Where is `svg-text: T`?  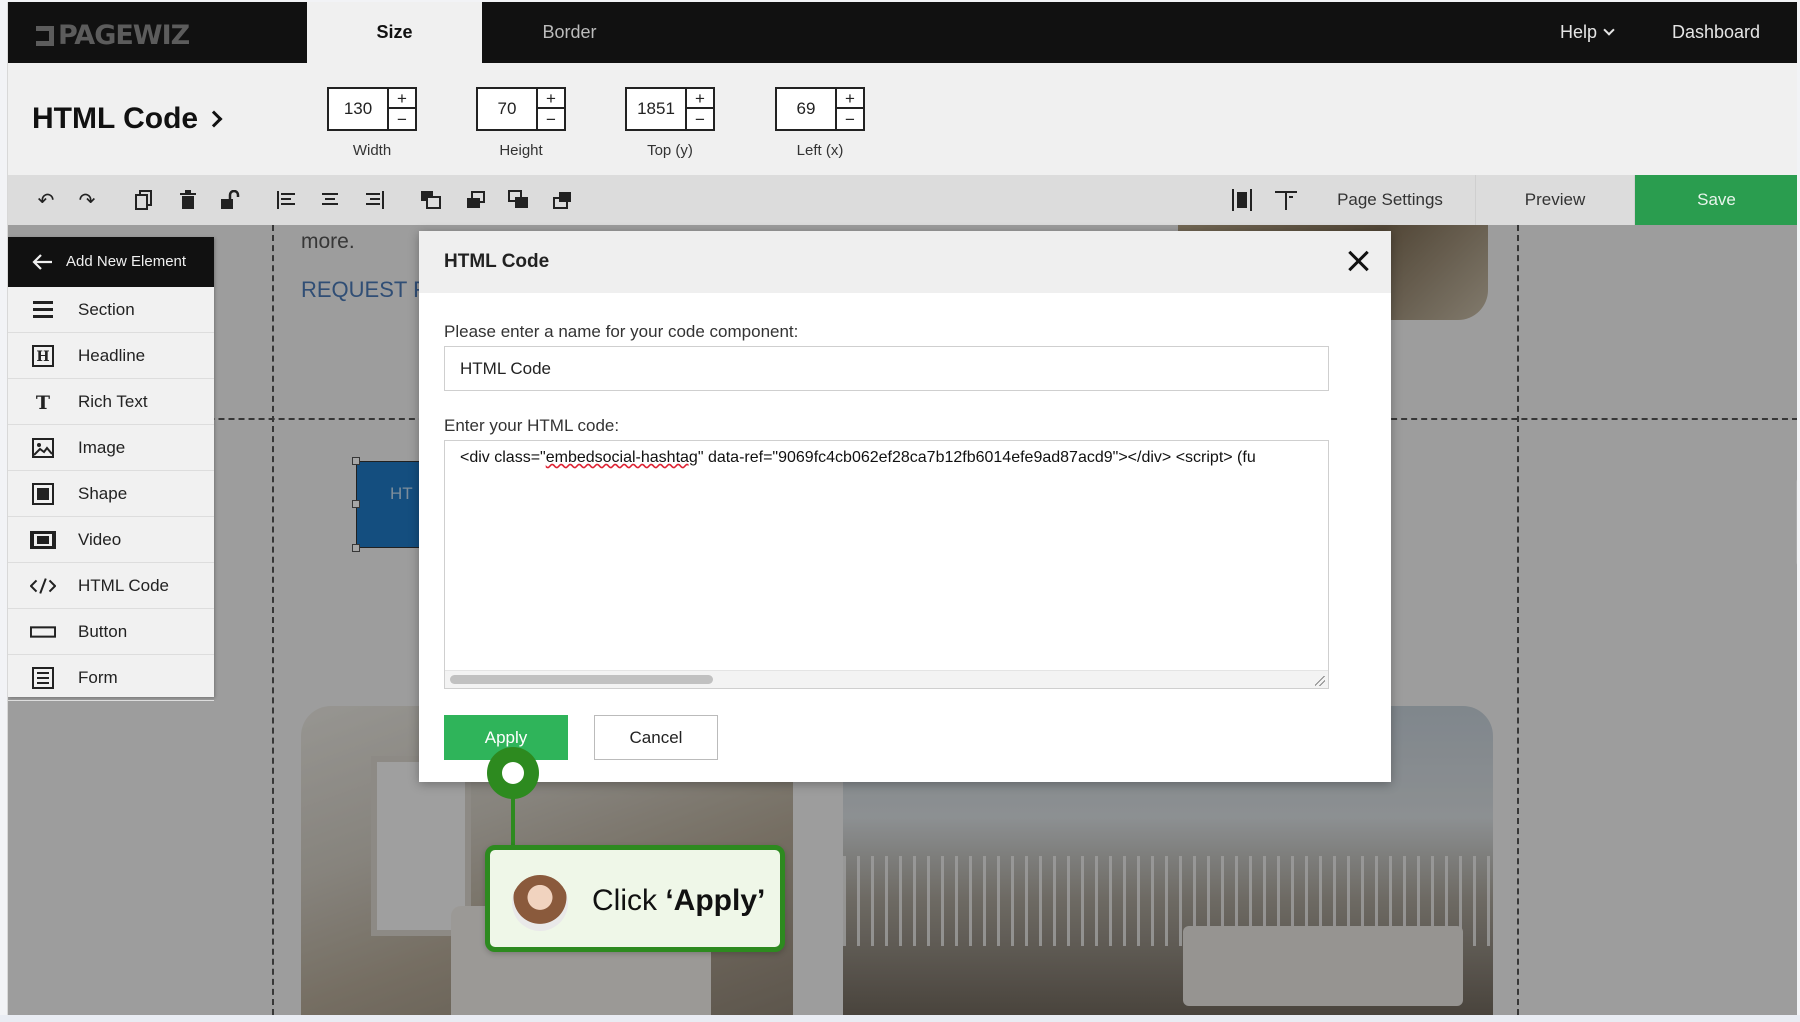 svg-text: T is located at coordinates (43, 402).